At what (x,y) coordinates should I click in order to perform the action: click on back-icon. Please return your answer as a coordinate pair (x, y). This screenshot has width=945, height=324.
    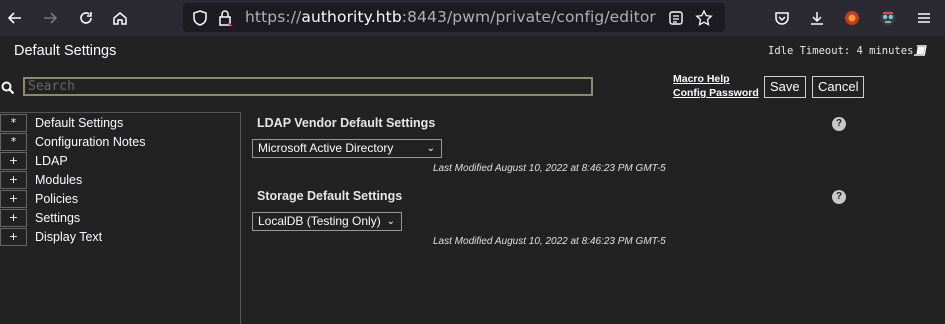
    Looking at the image, I should click on (15, 18).